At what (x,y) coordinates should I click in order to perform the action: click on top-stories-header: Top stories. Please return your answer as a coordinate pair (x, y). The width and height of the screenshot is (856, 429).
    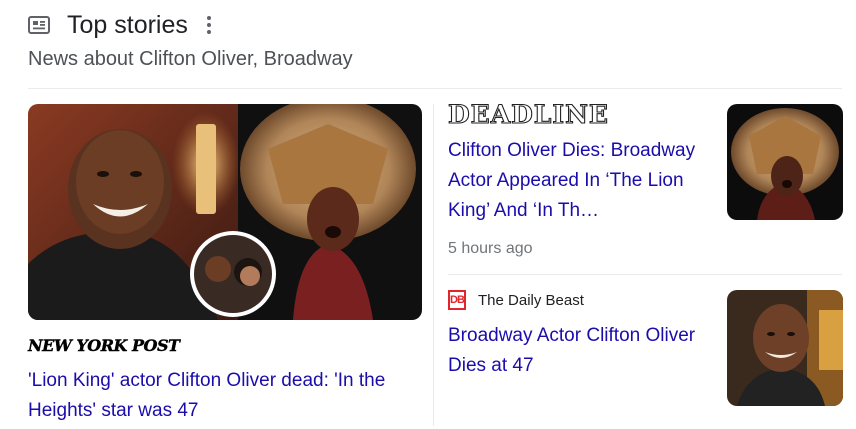
    Looking at the image, I should click on (120, 25).